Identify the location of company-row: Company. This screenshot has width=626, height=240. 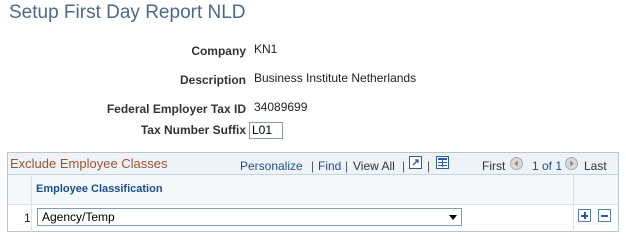
(123, 51).